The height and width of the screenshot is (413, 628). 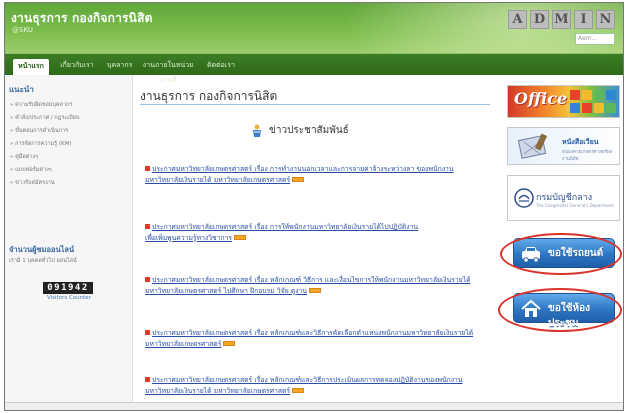 What do you see at coordinates (524, 198) in the screenshot?
I see `cgd-logo-icon` at bounding box center [524, 198].